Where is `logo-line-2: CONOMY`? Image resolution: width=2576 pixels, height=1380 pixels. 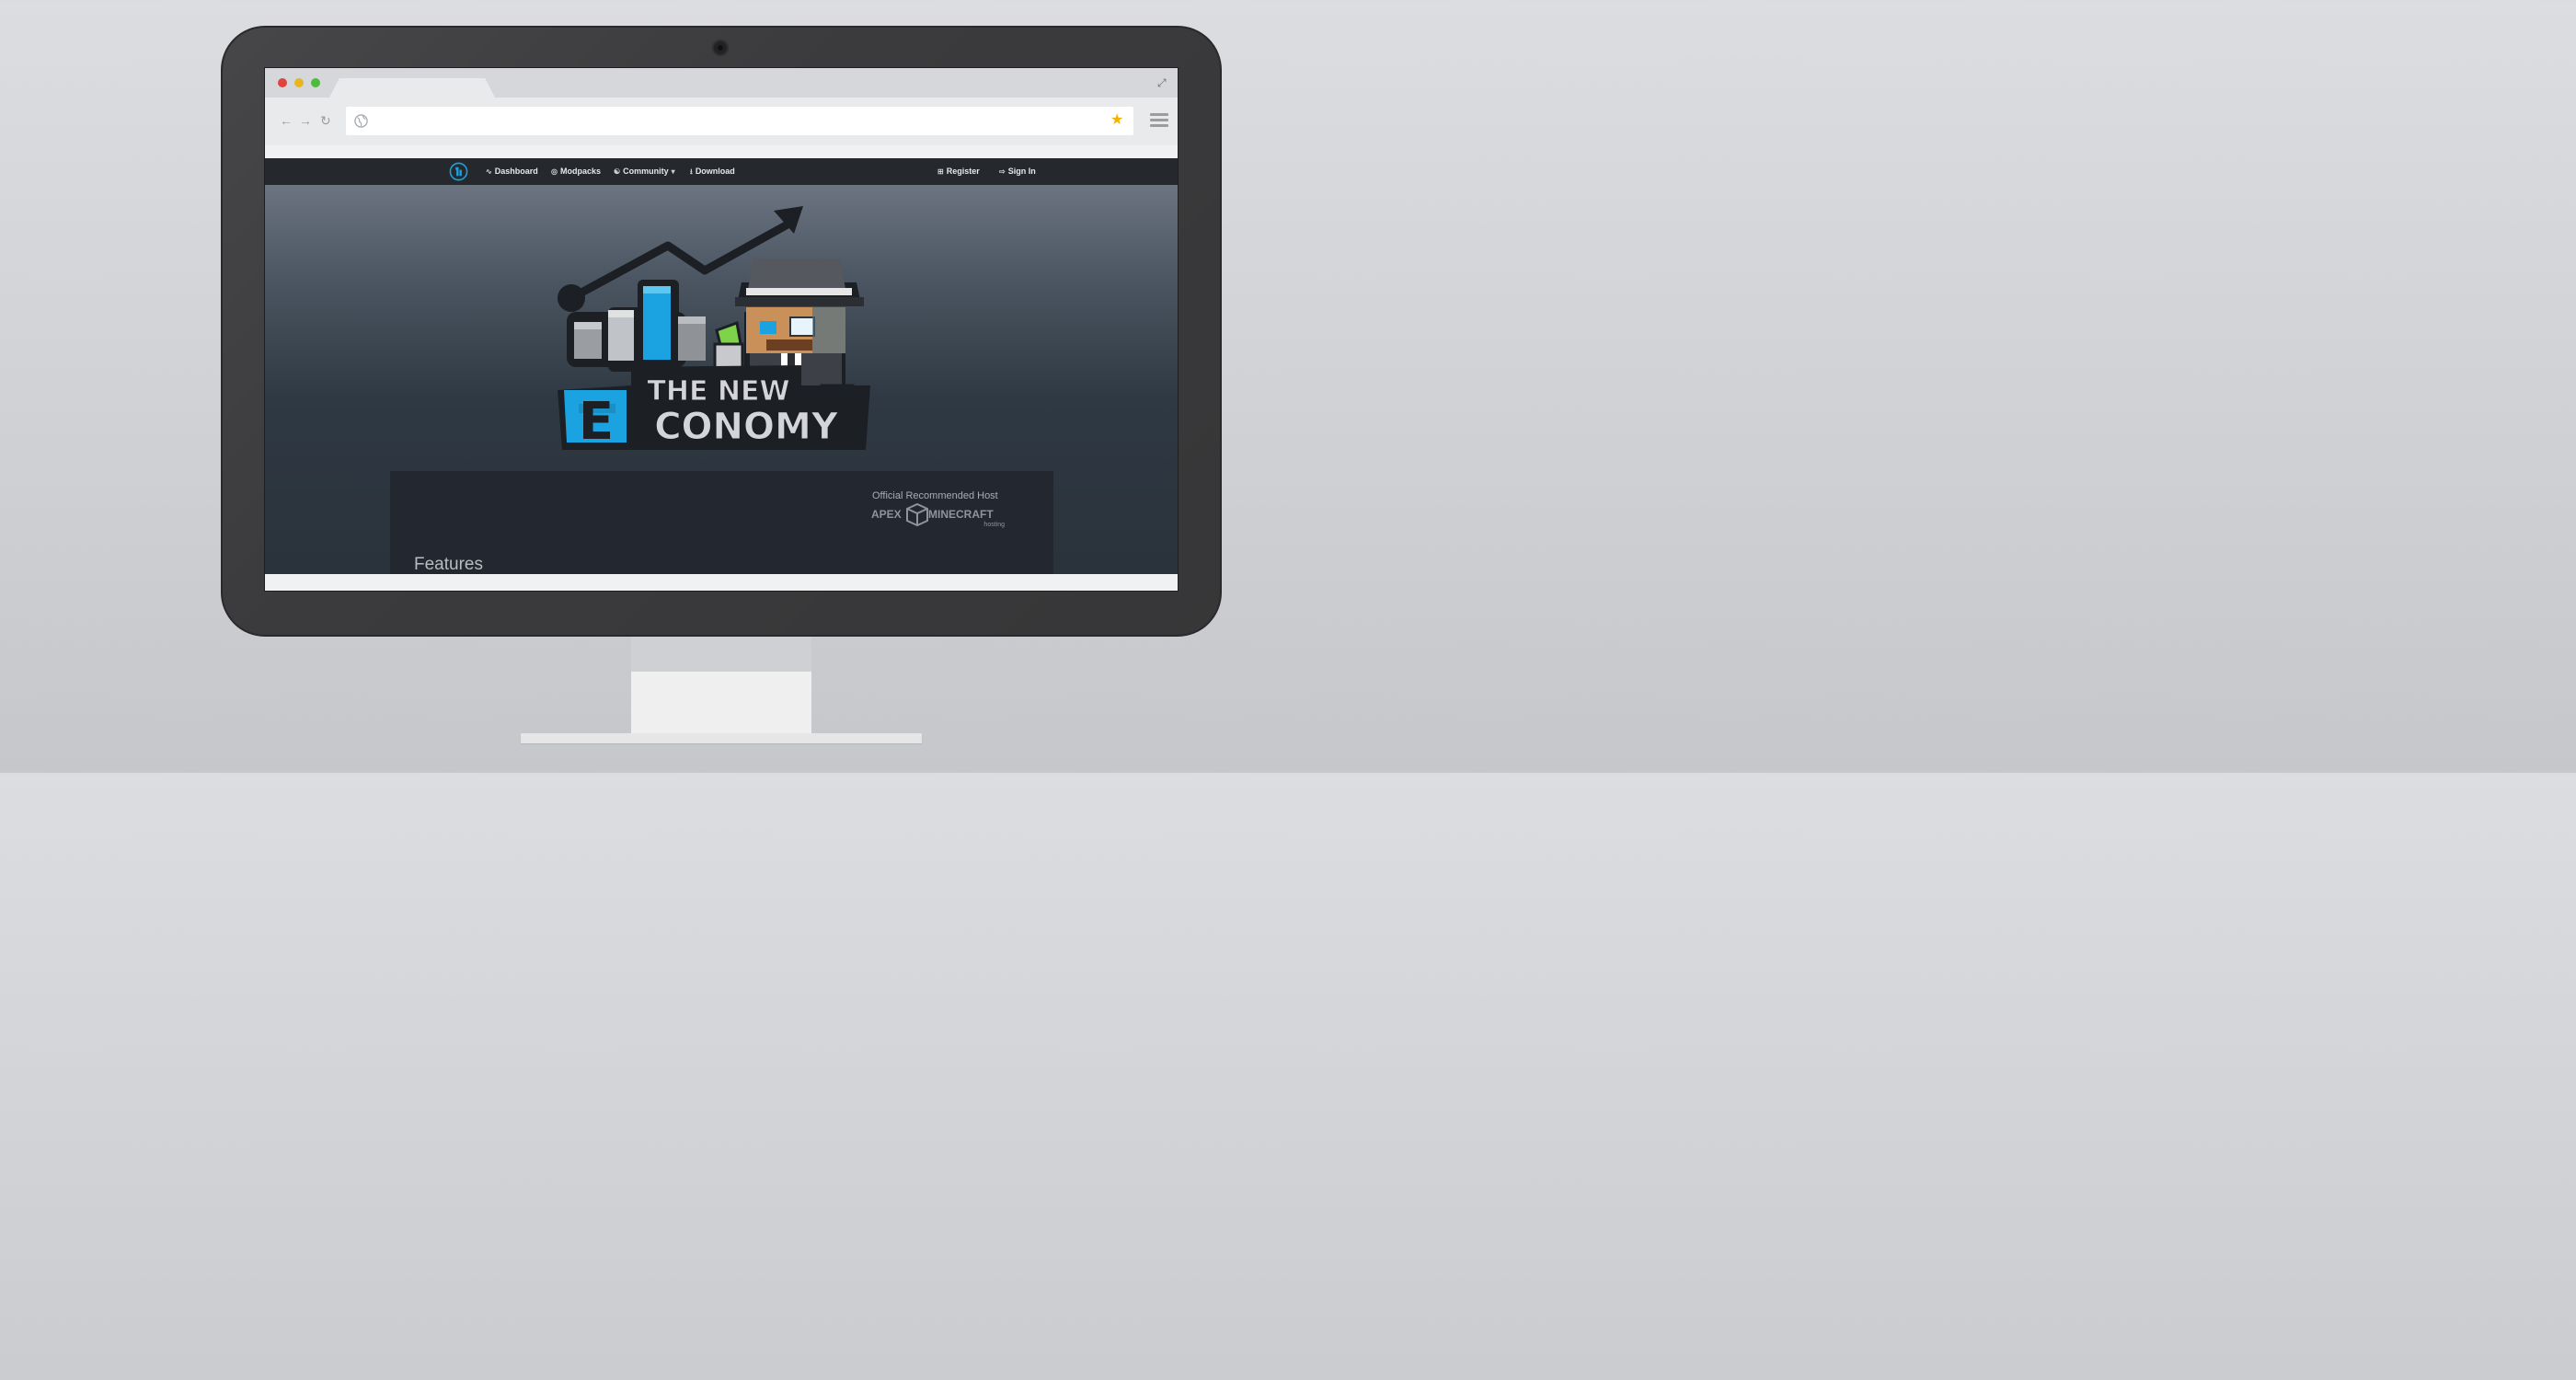 logo-line-2: CONOMY is located at coordinates (746, 427).